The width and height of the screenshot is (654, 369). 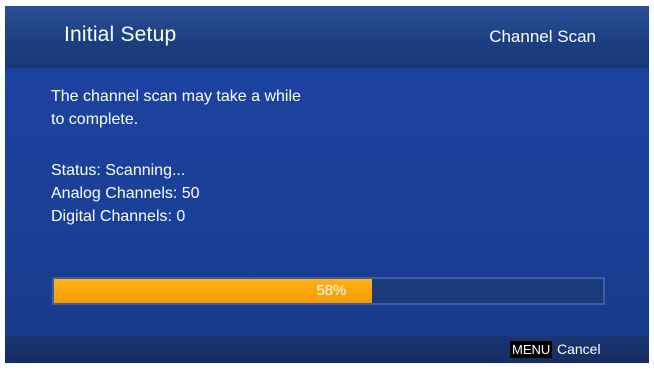 I want to click on scan-message-line-2: to complete., so click(x=95, y=119).